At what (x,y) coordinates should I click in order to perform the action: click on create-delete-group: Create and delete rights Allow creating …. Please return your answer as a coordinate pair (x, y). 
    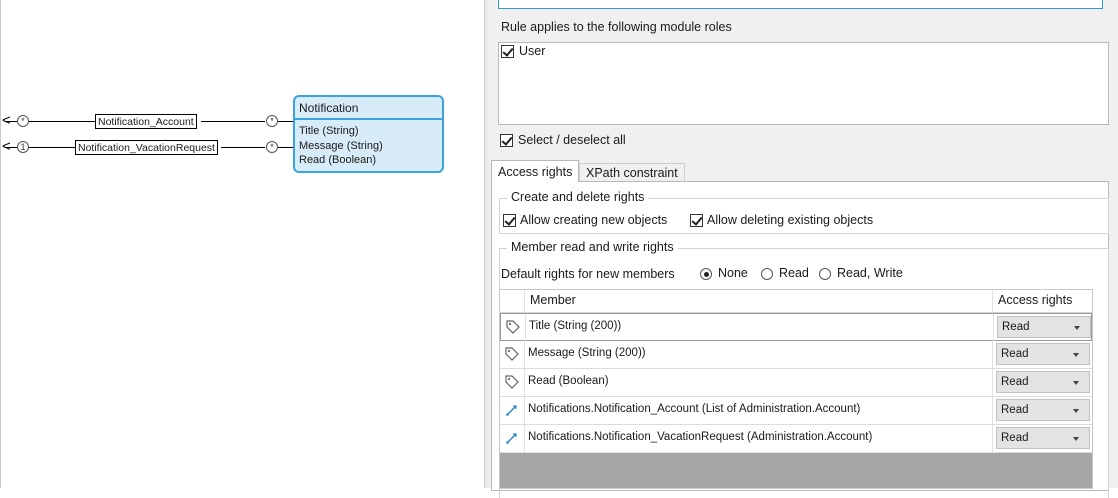
    Looking at the image, I should click on (804, 212).